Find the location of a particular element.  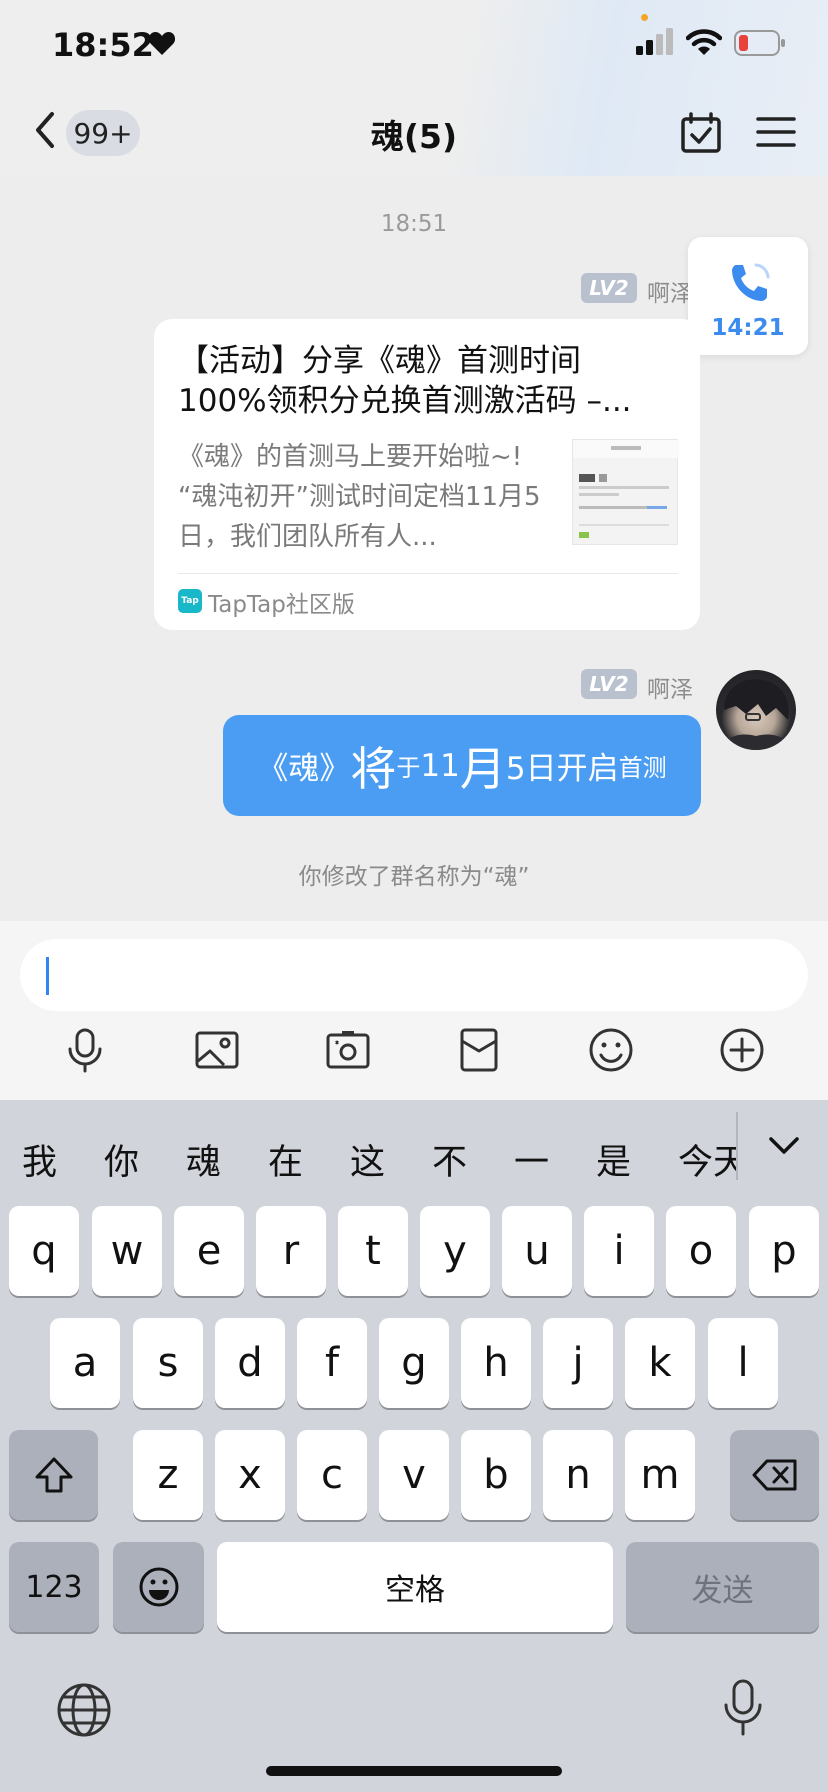

backspace-icon is located at coordinates (774, 1475).